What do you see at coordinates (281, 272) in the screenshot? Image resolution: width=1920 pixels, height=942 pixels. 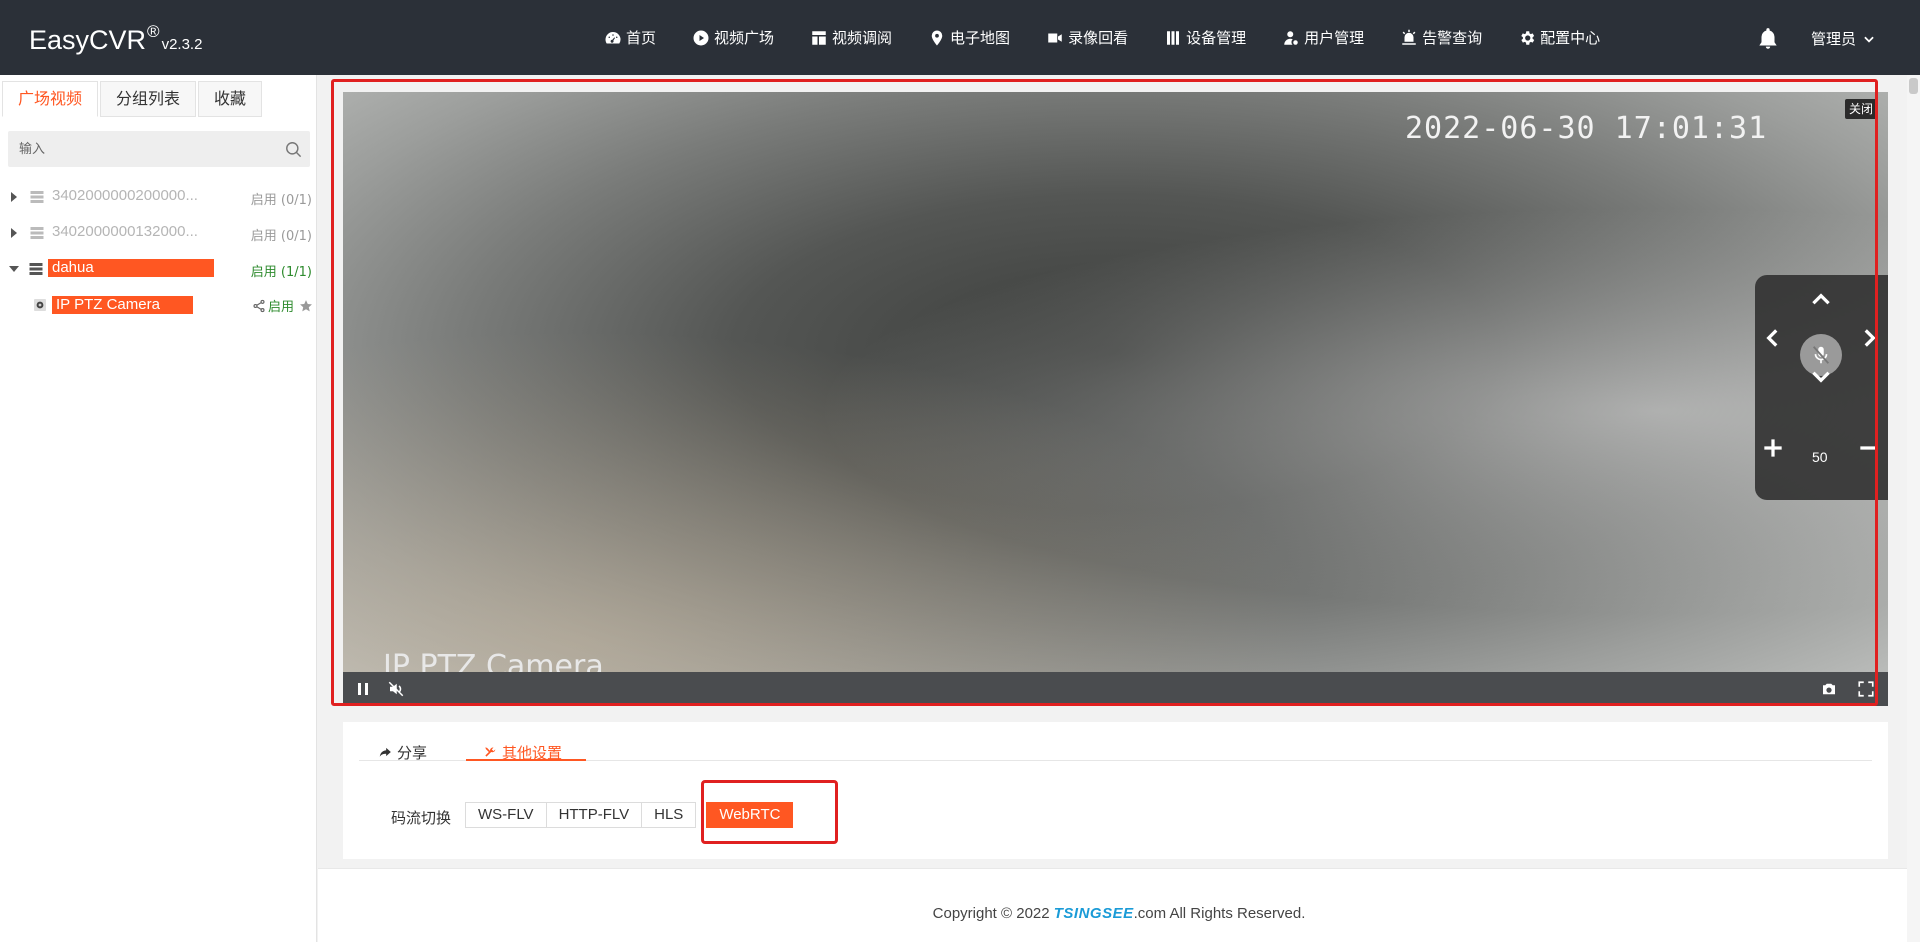 I see `node-status: 启用 (1/1)` at bounding box center [281, 272].